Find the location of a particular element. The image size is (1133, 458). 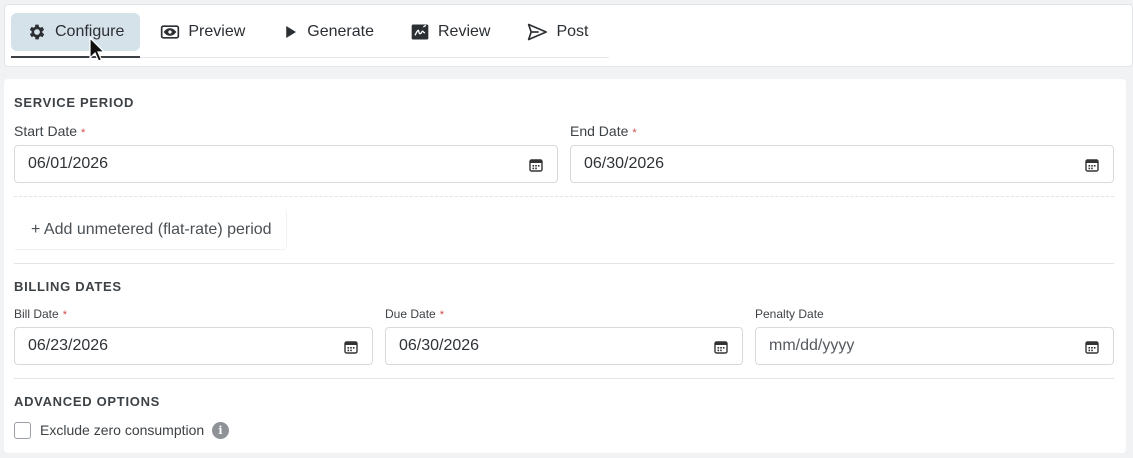

tab-generate: Generate is located at coordinates (327, 32).